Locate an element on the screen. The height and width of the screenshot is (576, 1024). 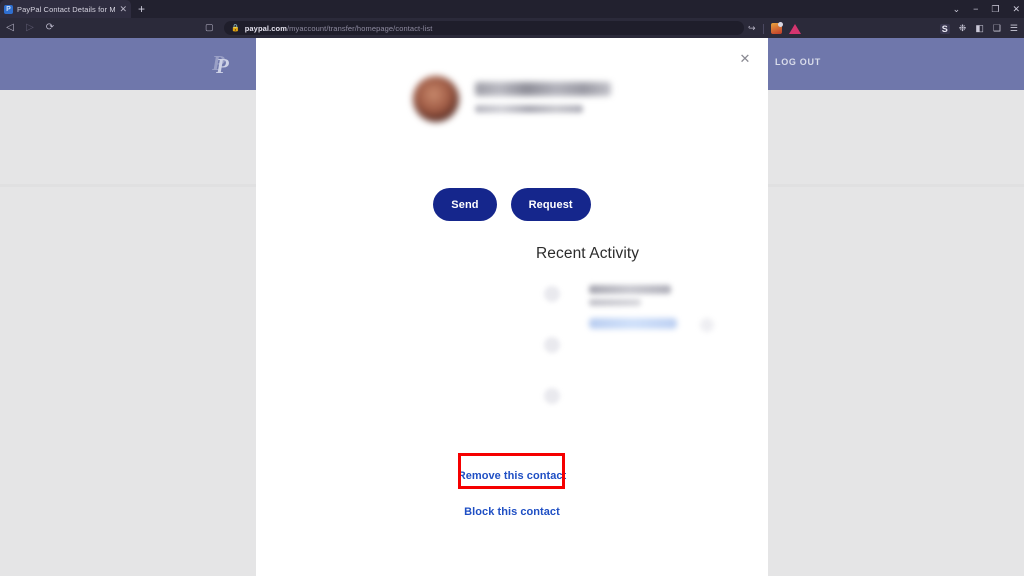
browser-tab: P PayPal Contact Details for Meliss ✕ is located at coordinates (65, 9).